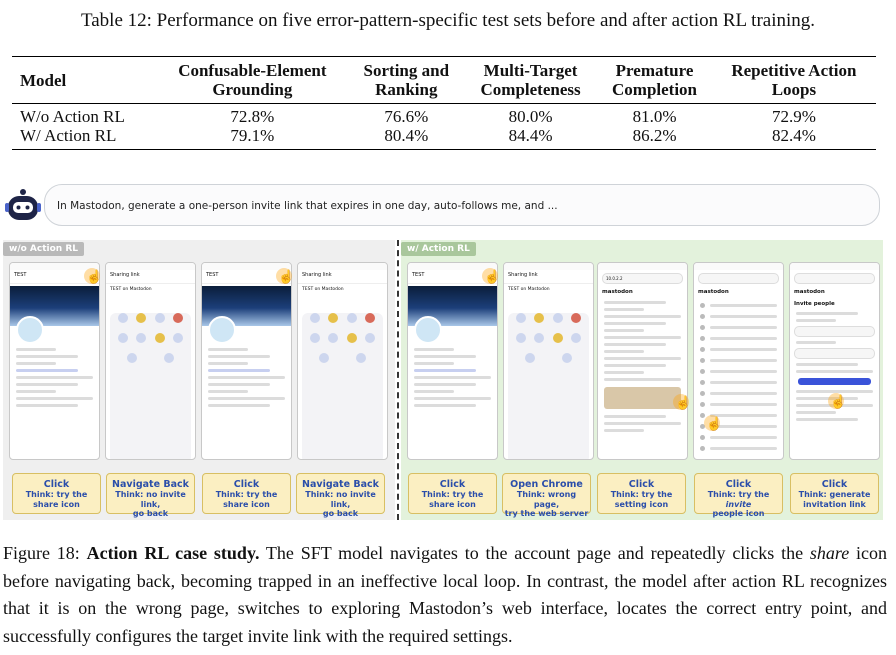 Image resolution: width=896 pixels, height=655 pixels. Describe the element at coordinates (530, 135) in the screenshot. I see `table-cell: 84.4%` at that location.